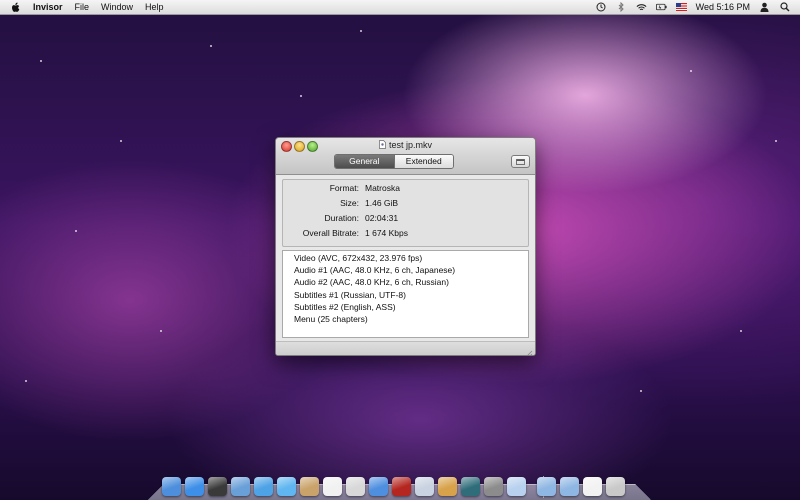 Image resolution: width=800 pixels, height=500 pixels. What do you see at coordinates (48, 7) in the screenshot?
I see `menu-app-name: Invisor` at bounding box center [48, 7].